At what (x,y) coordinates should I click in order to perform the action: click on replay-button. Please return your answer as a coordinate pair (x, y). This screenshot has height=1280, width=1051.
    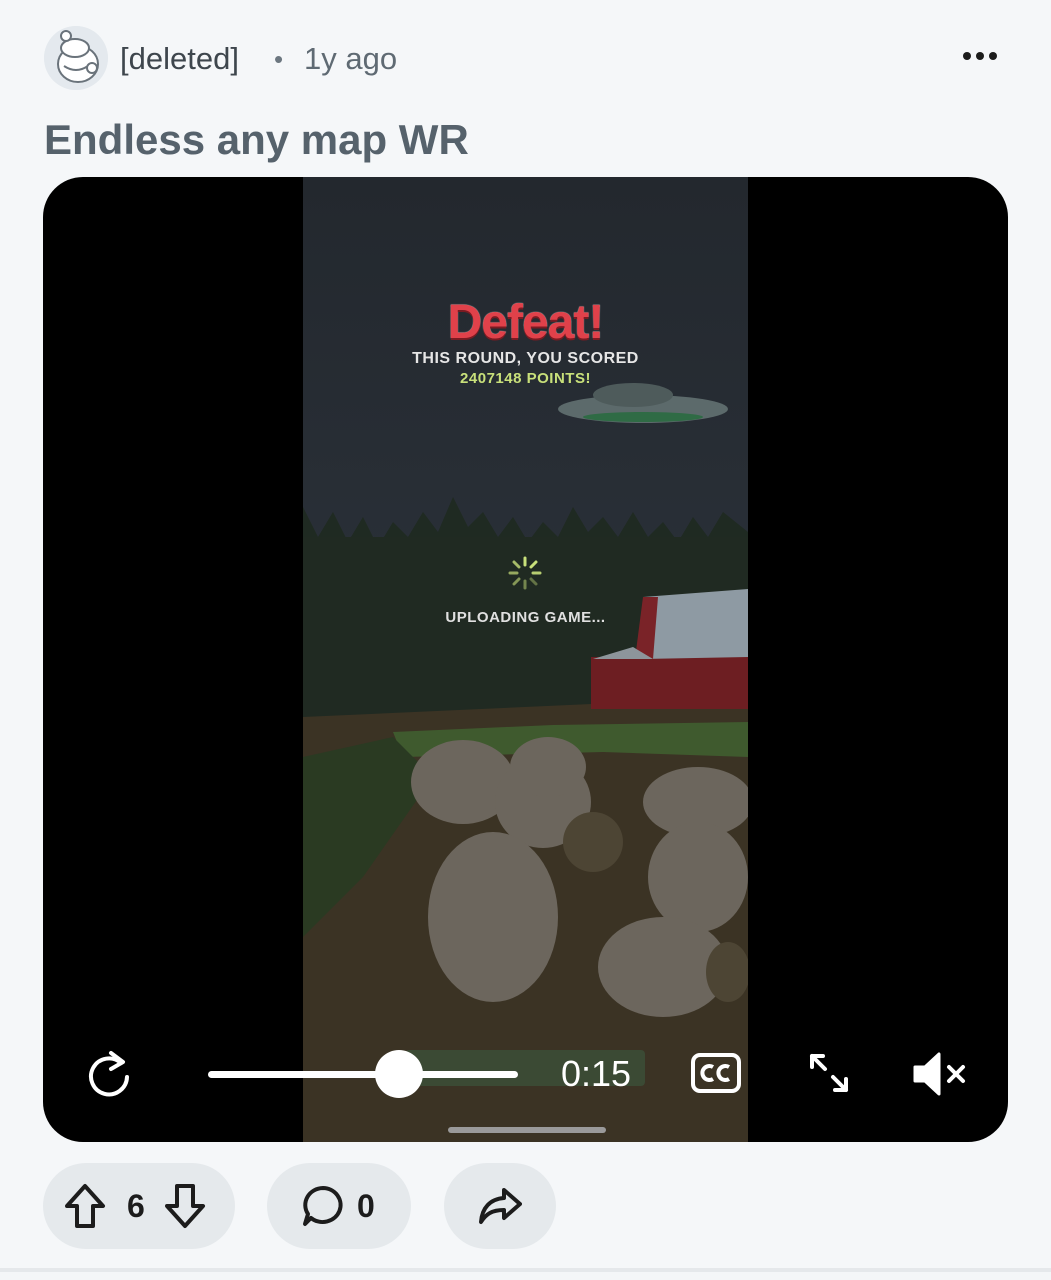
    Looking at the image, I should click on (109, 1073).